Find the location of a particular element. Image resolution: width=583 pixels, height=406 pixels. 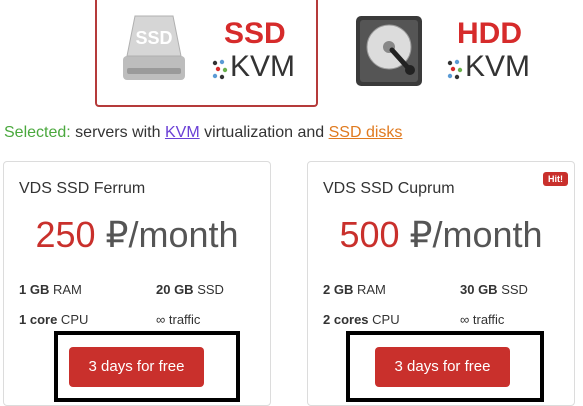

price-amount: 250 is located at coordinates (65, 234).